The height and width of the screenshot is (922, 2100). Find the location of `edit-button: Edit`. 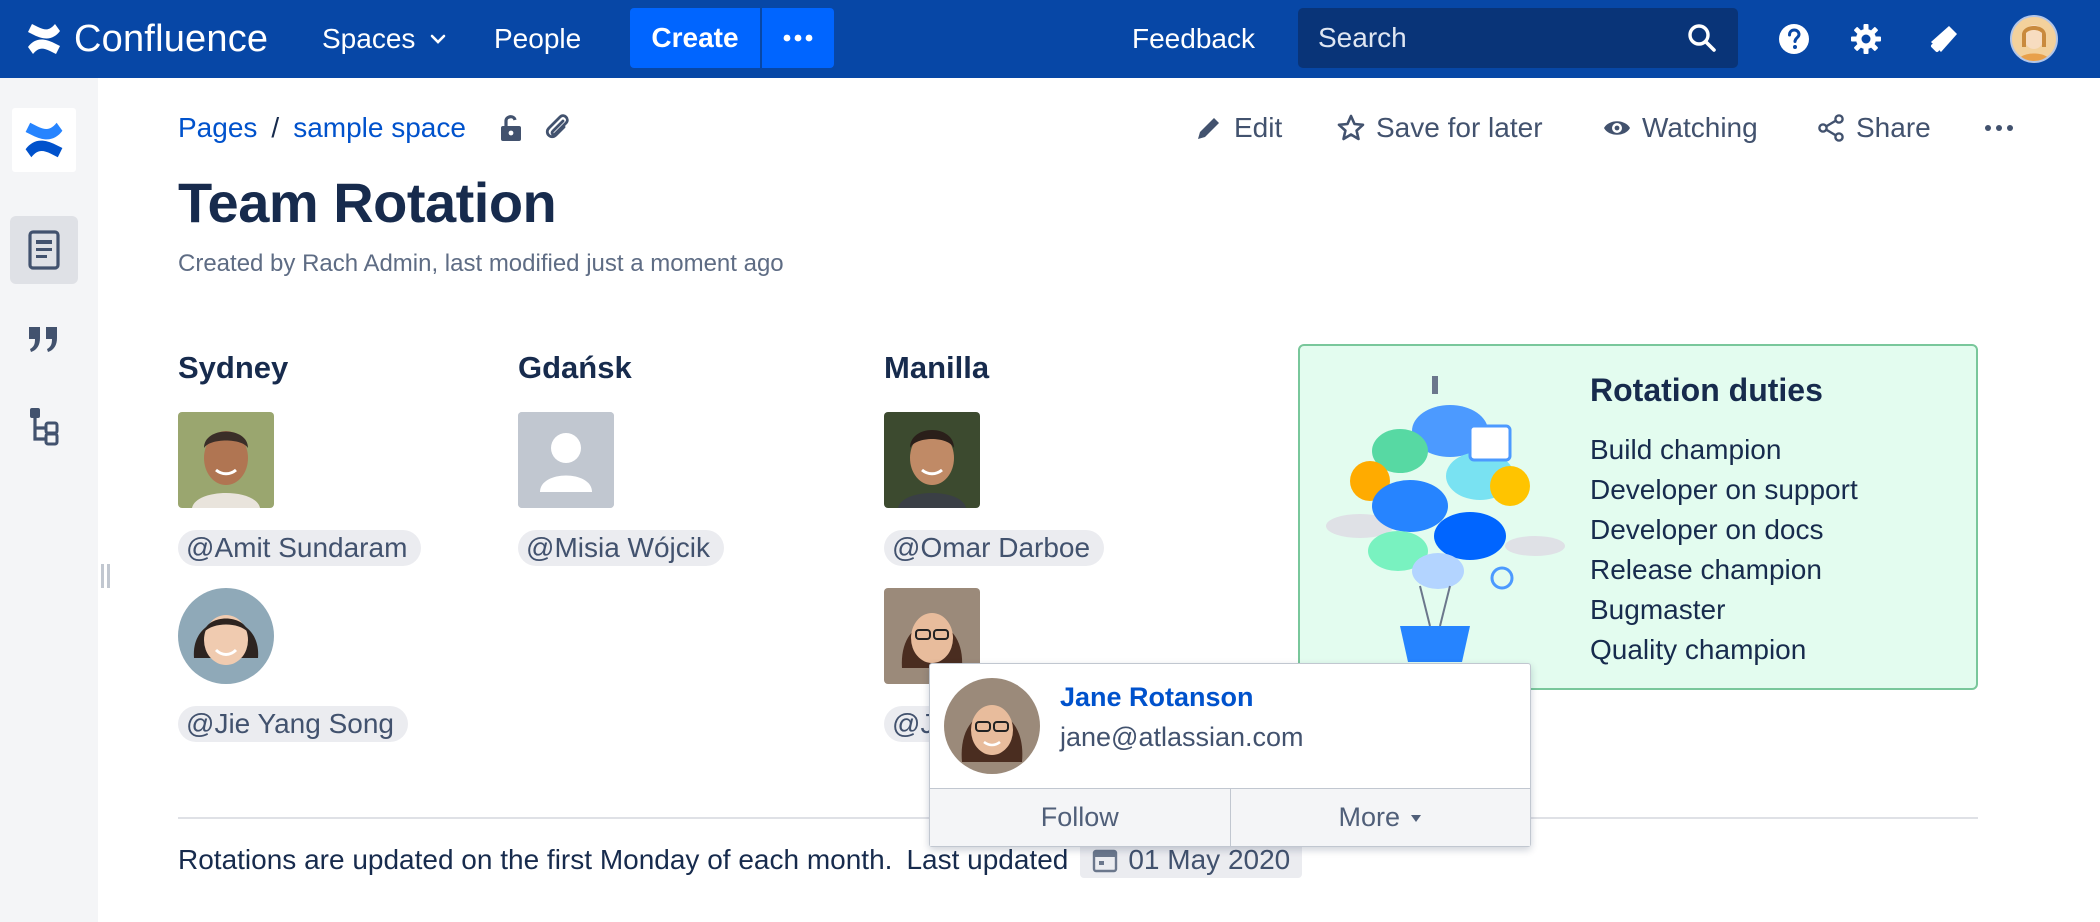

edit-button: Edit is located at coordinates (1238, 128).